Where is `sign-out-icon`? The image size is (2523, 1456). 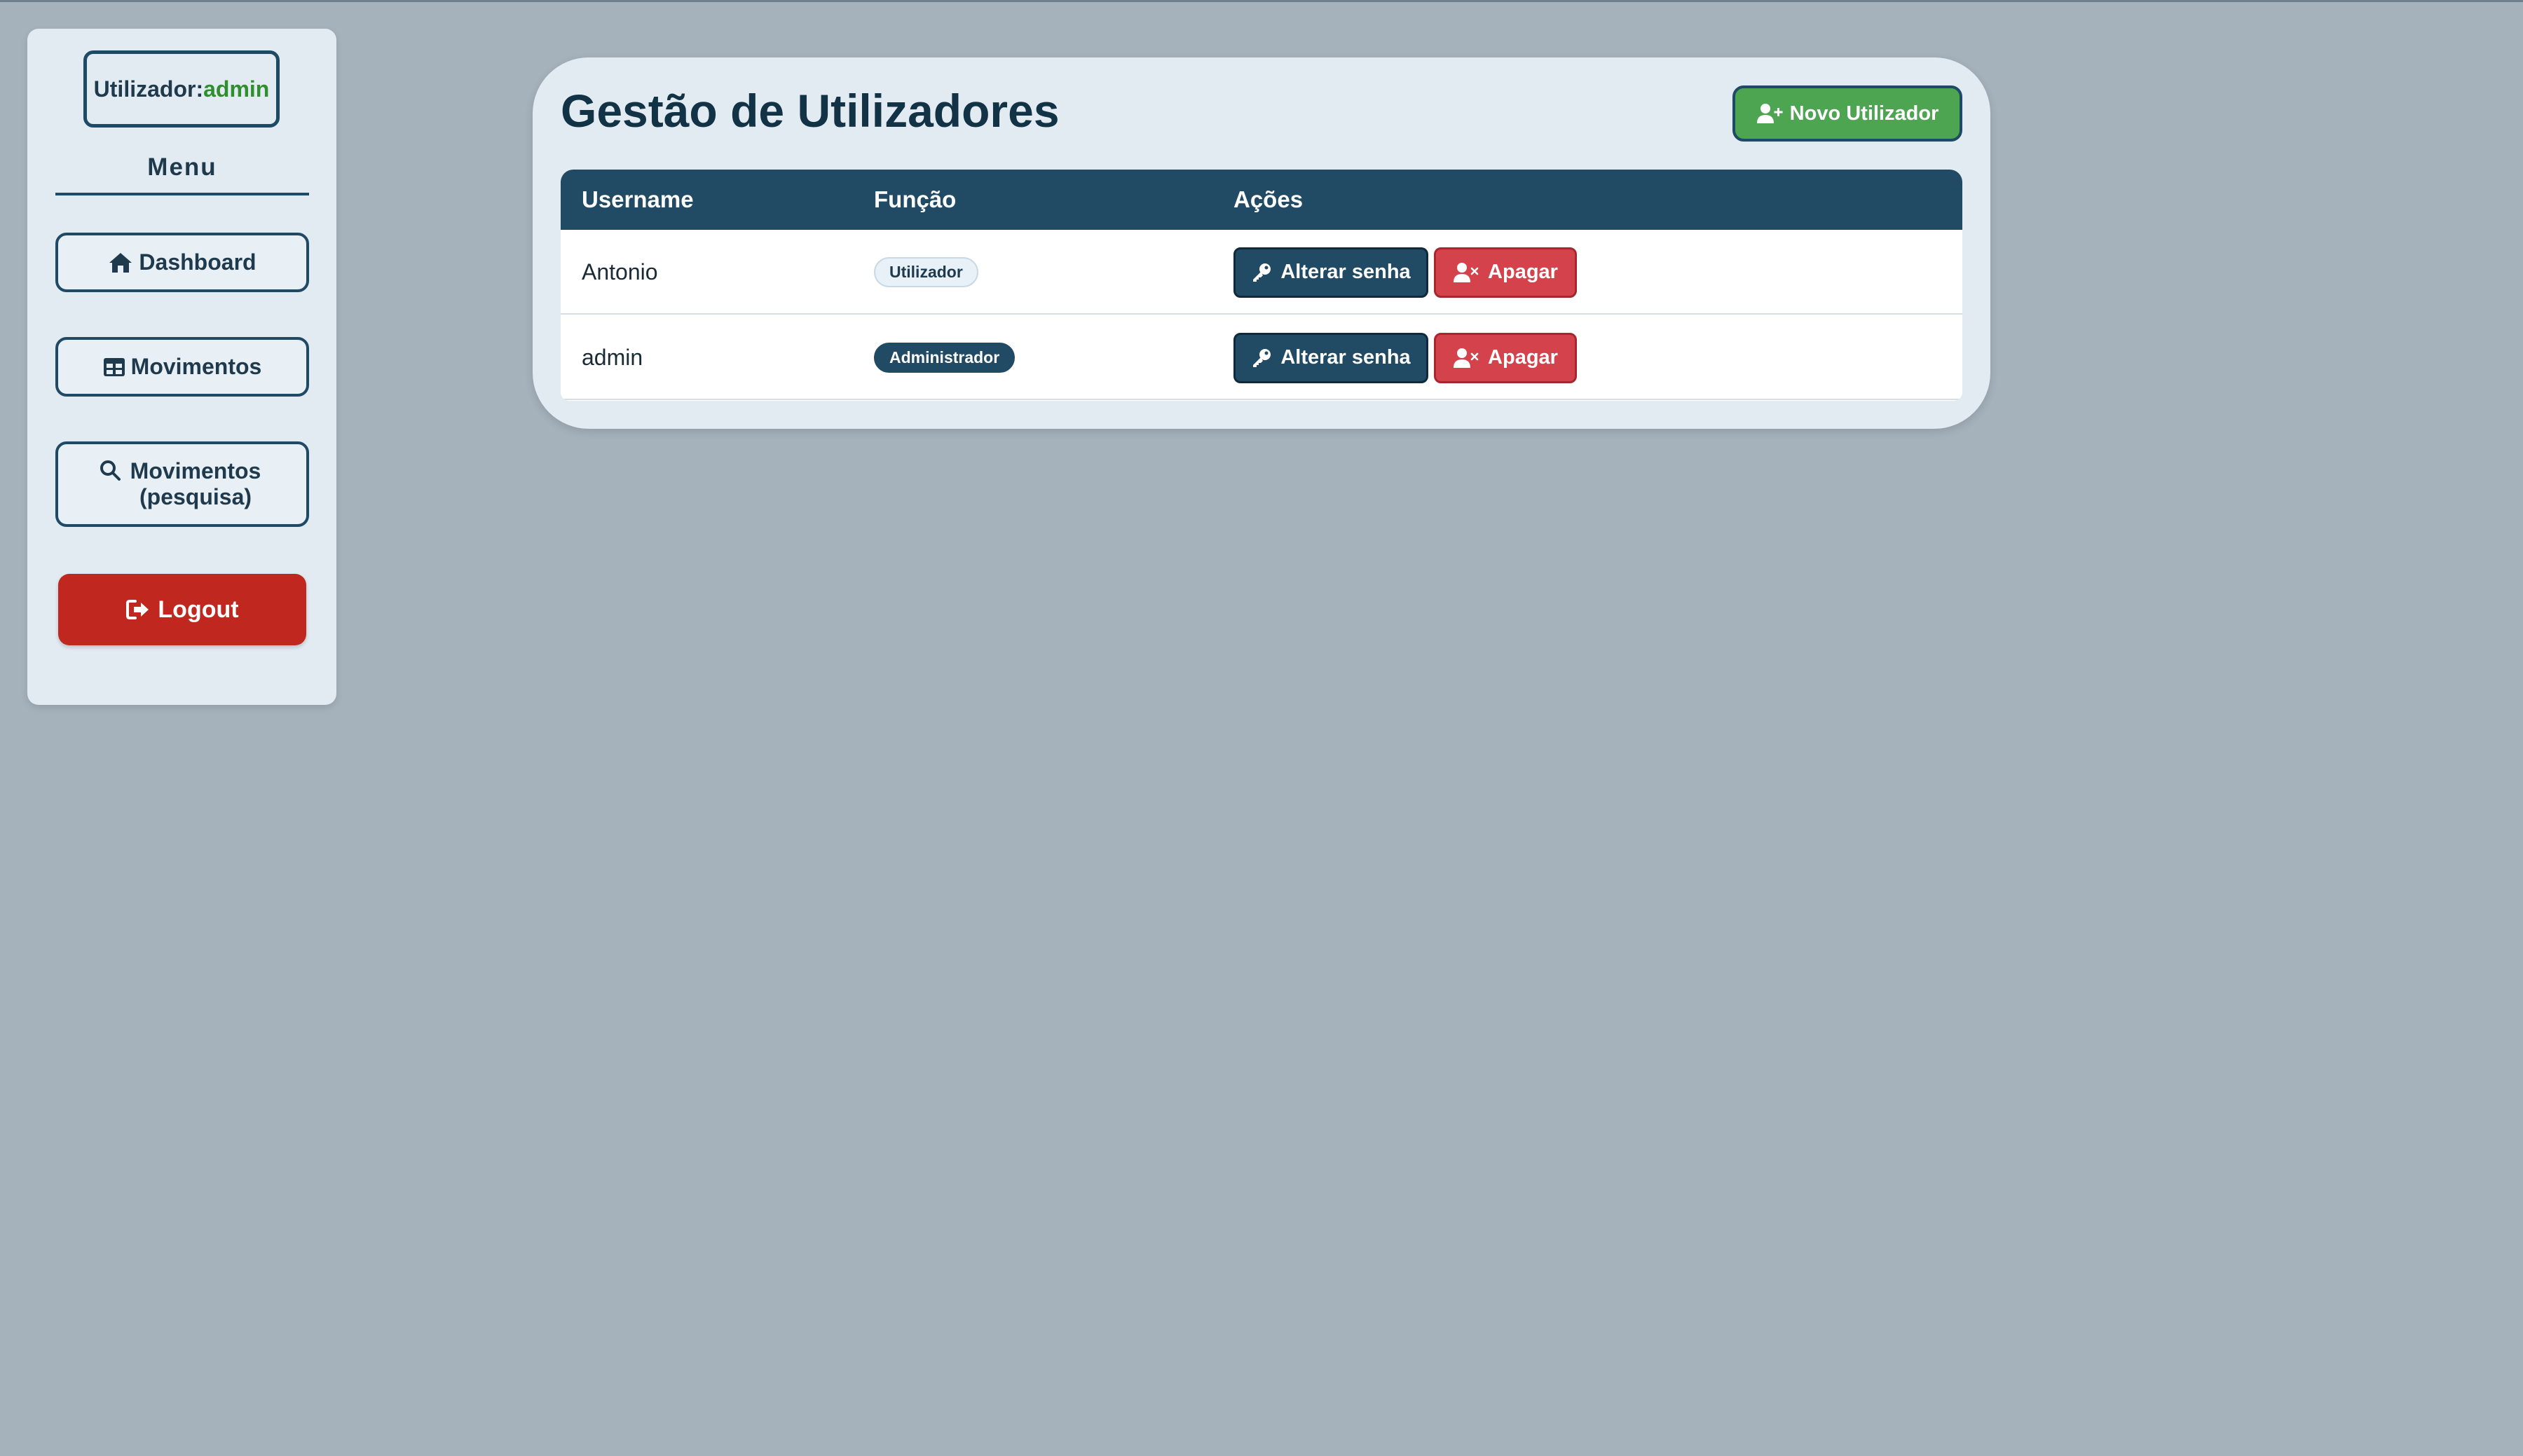
sign-out-icon is located at coordinates (137, 609).